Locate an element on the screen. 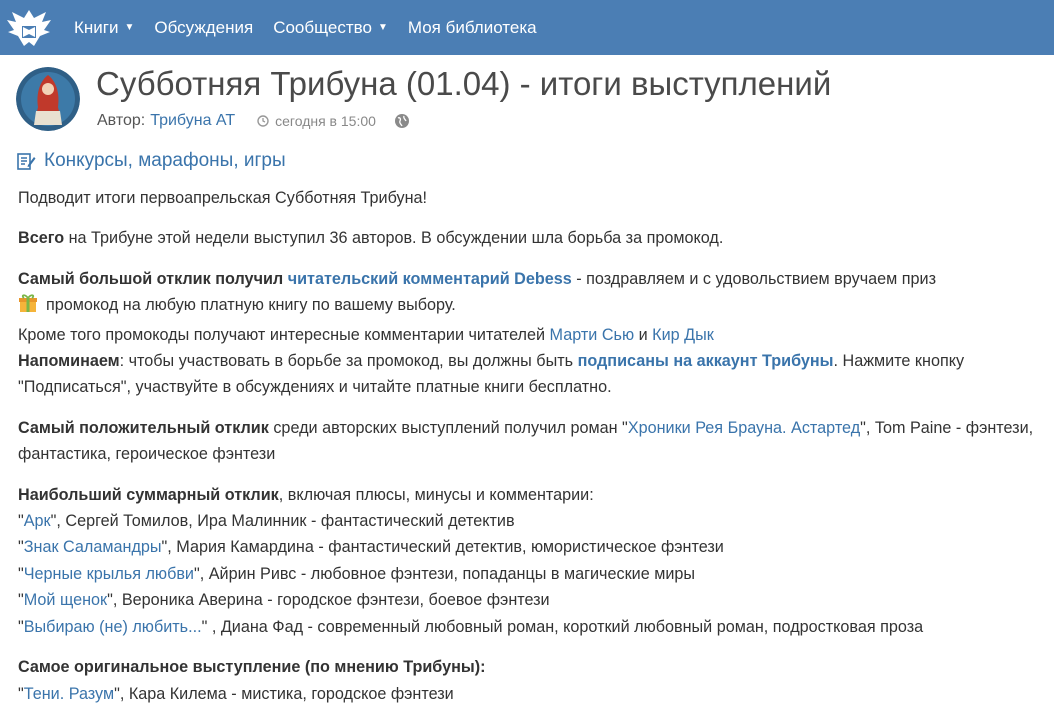 The width and height of the screenshot is (1054, 721). nav-library: Моя библиотека is located at coordinates (472, 27).